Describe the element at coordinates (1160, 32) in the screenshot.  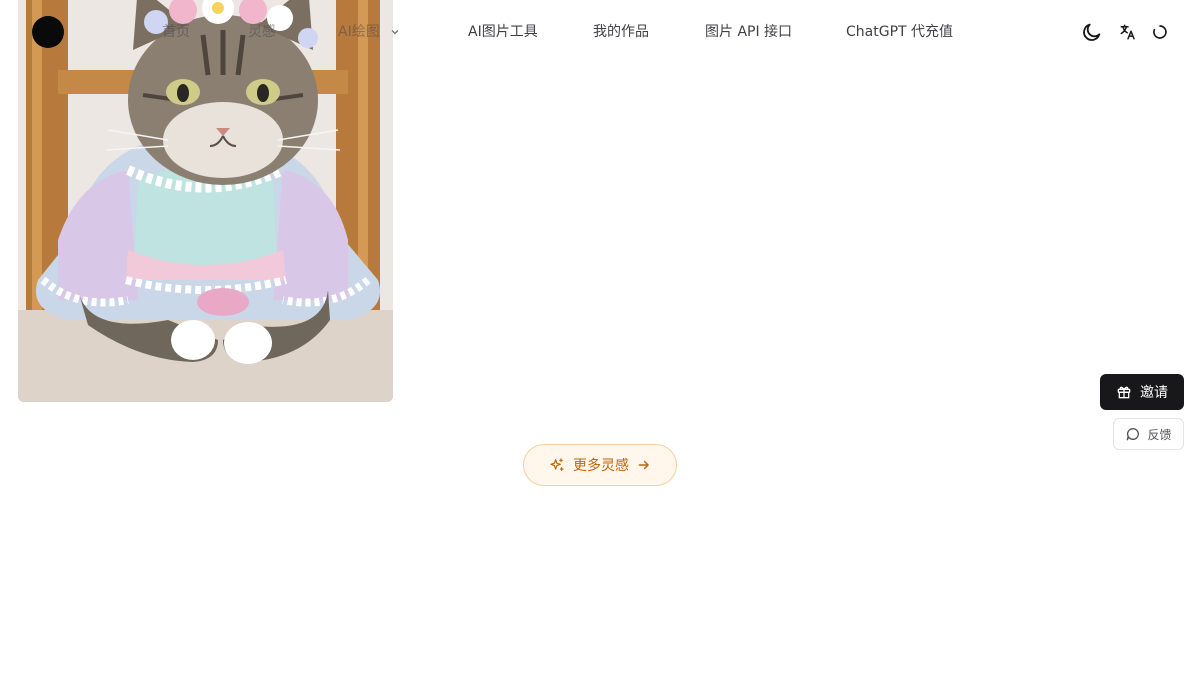
I see `loading-spinner-icon` at that location.